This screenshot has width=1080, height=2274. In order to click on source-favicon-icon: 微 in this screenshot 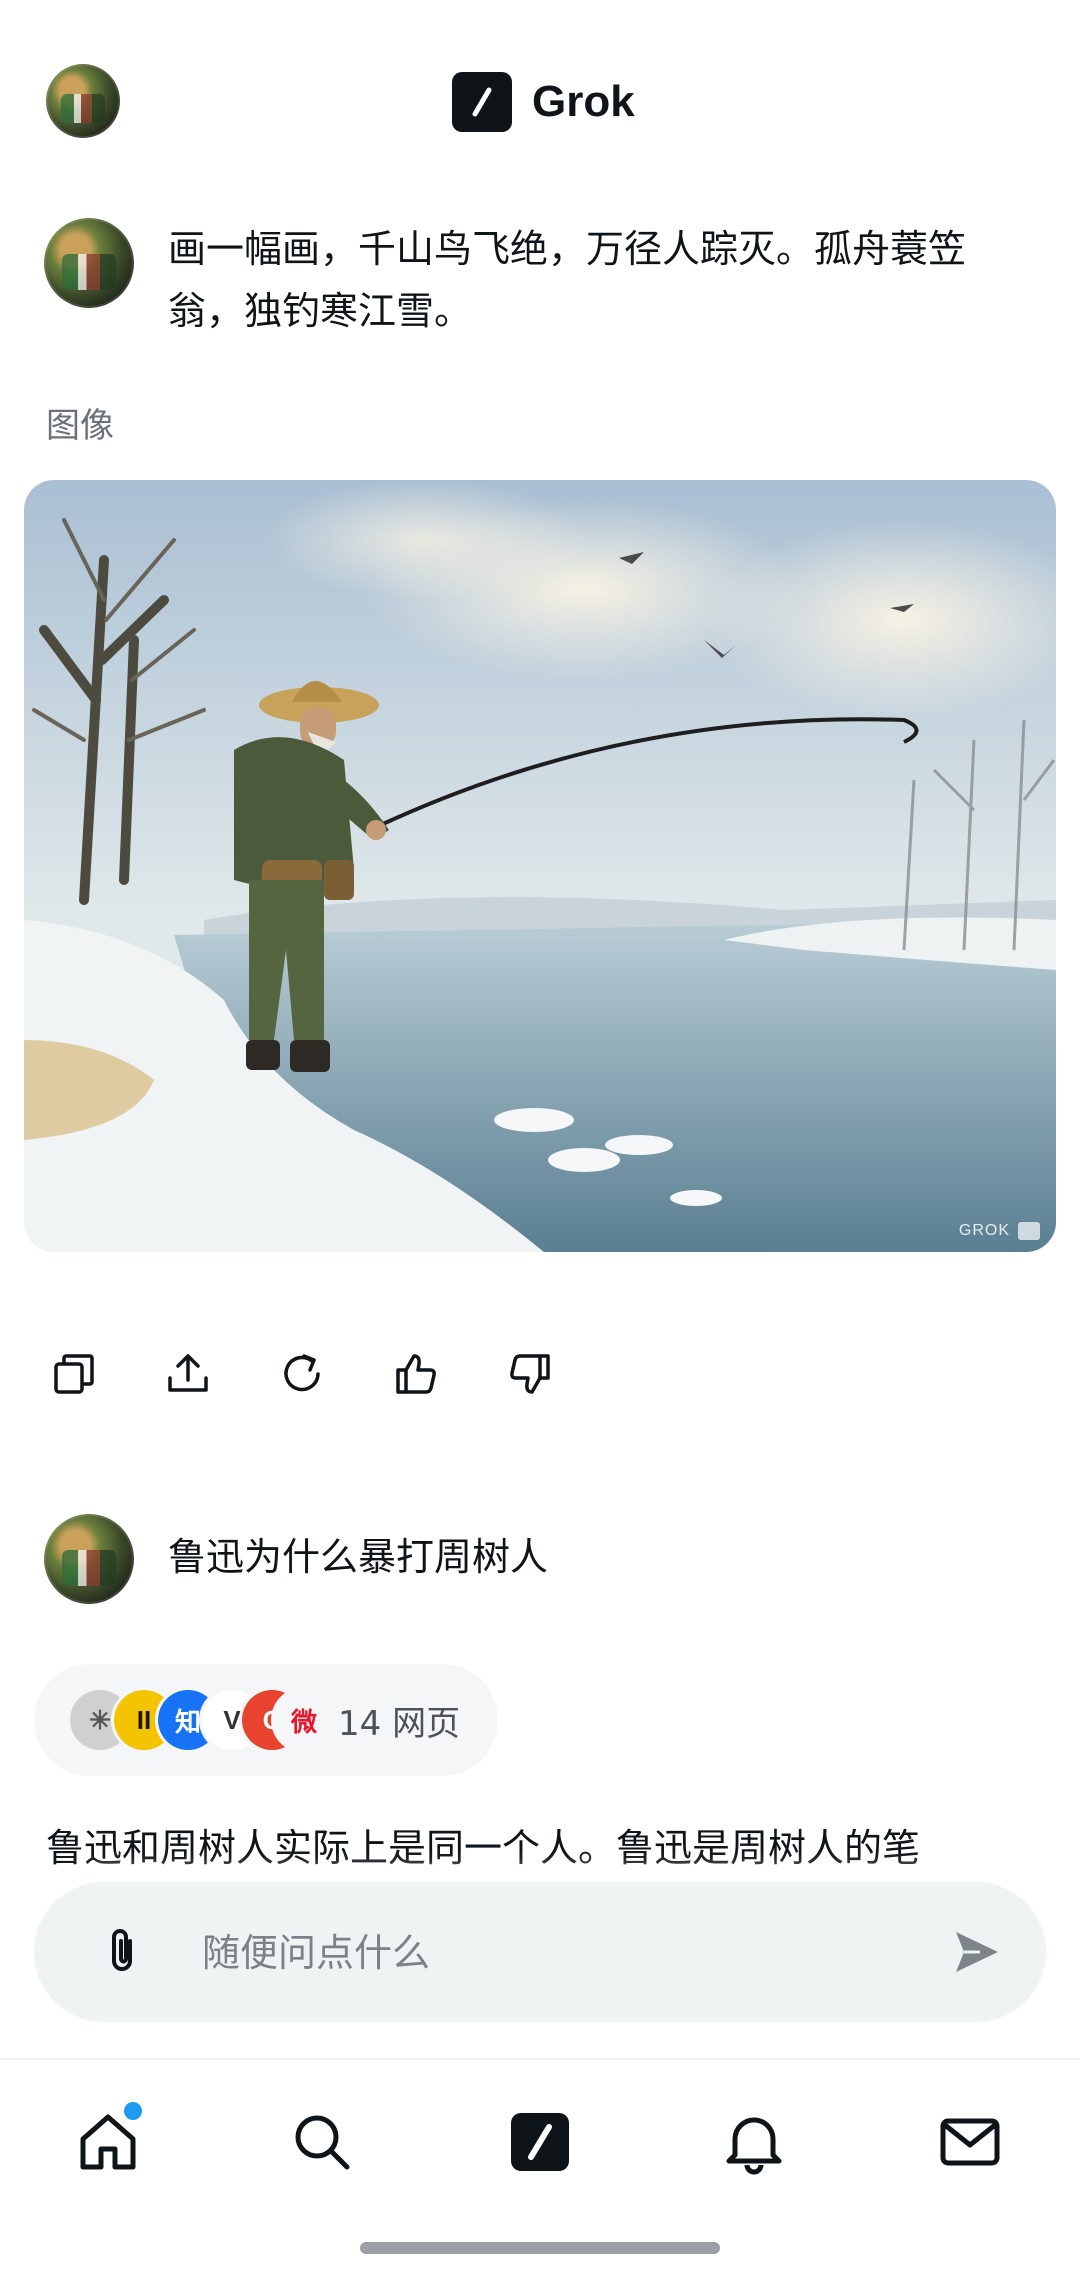, I will do `click(304, 1720)`.